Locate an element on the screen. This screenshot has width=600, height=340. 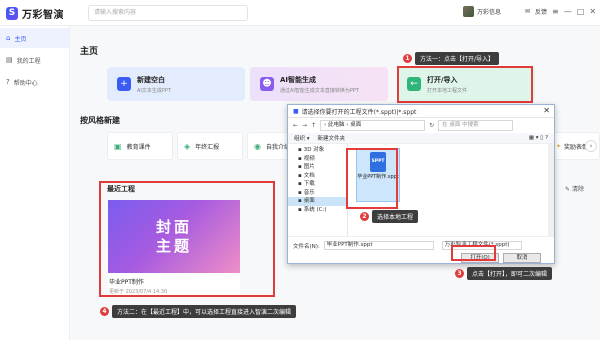
folder-tree: ▪ 3D 对象 ▪ 视频 ▪ 图片 ▪ 文档 ▪ 下载 ▪ 音乐 ▪ 桌面 ▪ 系统 (C:) is located at coordinates (318, 190).